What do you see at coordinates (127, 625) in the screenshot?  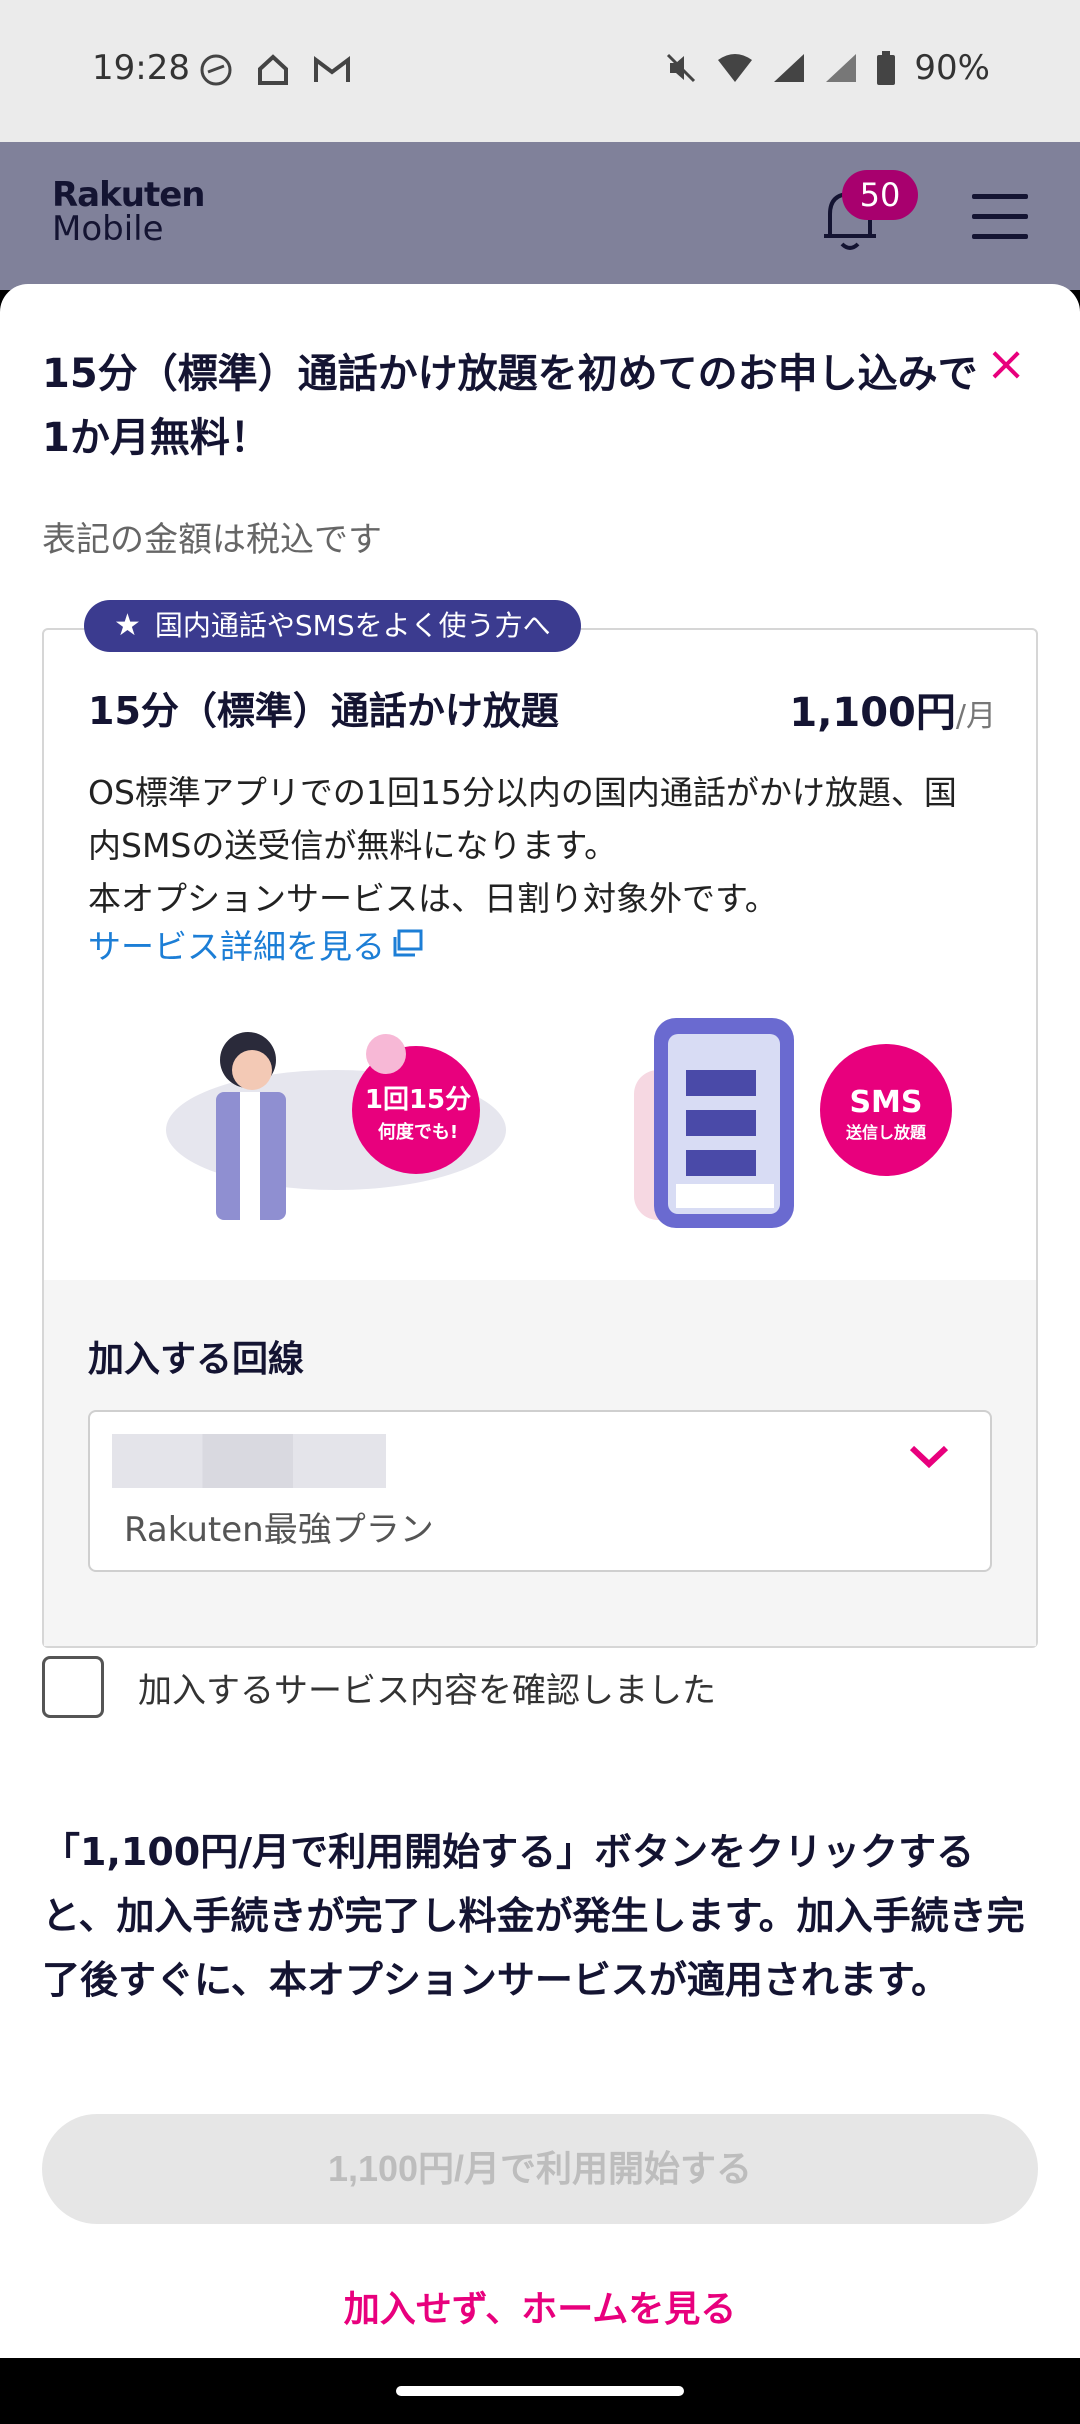 I see `star-icon: ★` at bounding box center [127, 625].